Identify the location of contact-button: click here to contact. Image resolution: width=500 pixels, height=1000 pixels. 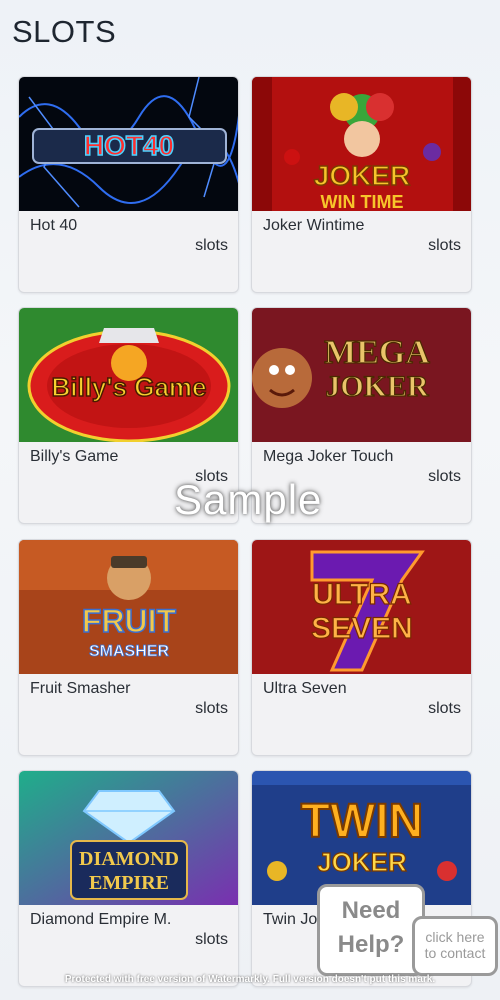
(455, 946).